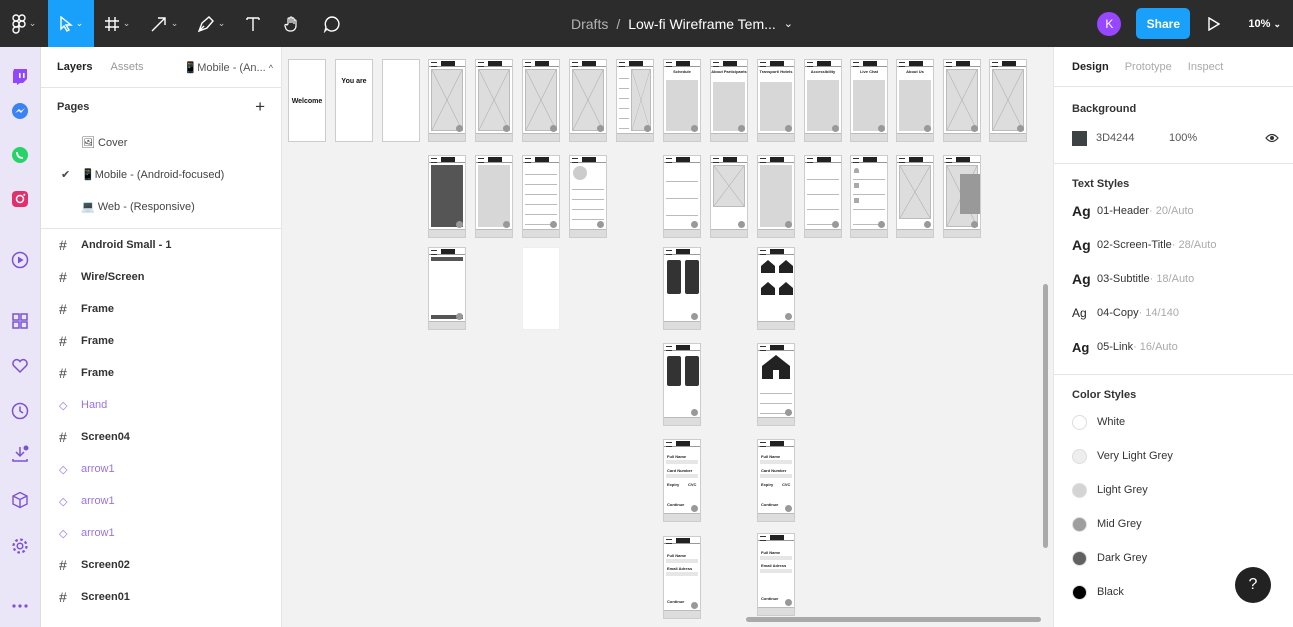 Image resolution: width=1293 pixels, height=627 pixels. I want to click on page-item-cover: 🖼 Cover, so click(161, 142).